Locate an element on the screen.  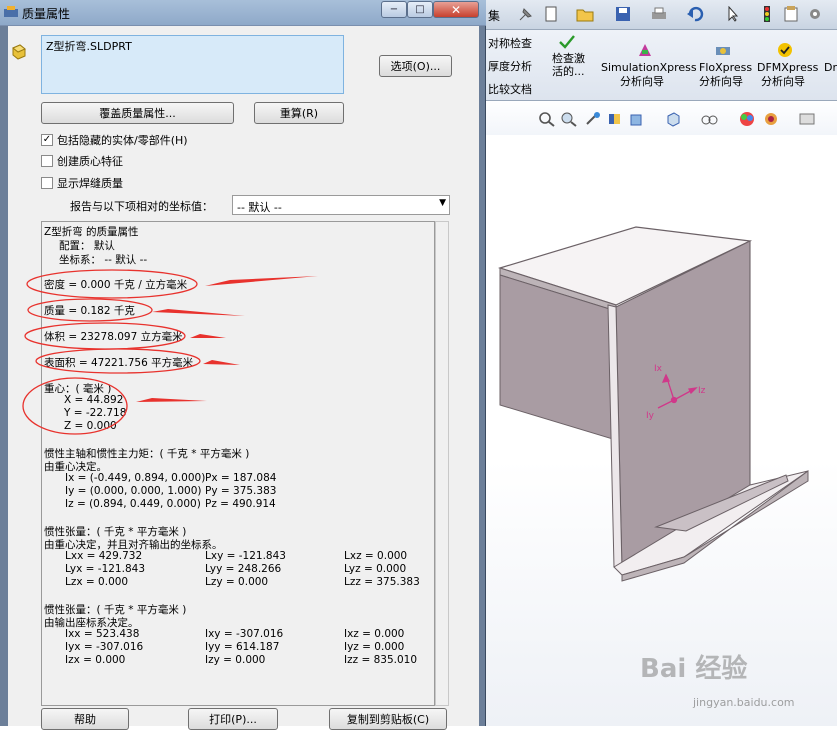
drivework-label: Dr is located at coordinates (830, 67).